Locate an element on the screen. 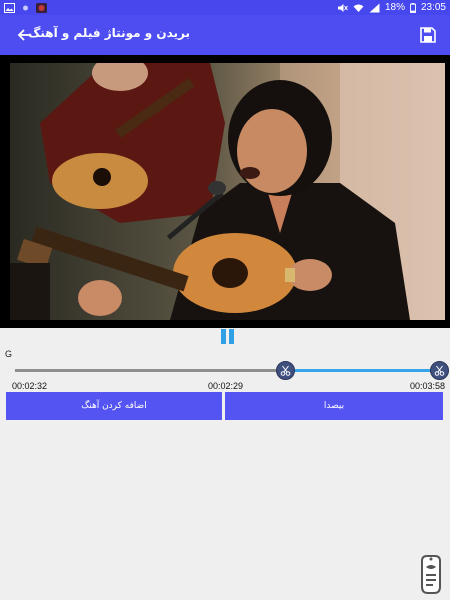 The height and width of the screenshot is (600, 450). page-title: بریدن و مونتاژ فیلم و آهنگ is located at coordinates (109, 33).